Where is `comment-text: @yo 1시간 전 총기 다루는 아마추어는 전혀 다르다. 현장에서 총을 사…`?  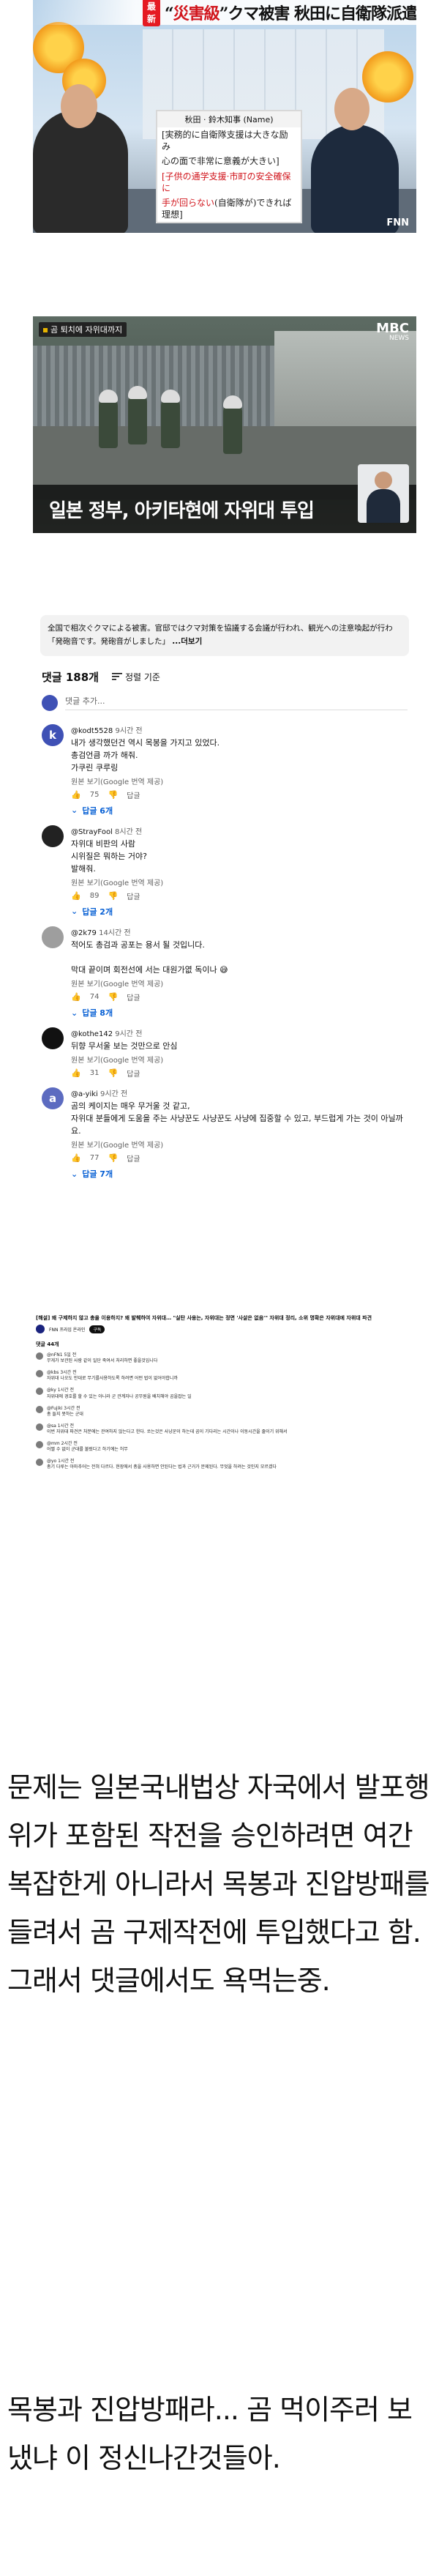
comment-text: @yo 1시간 전 총기 다루는 아마추어는 전혀 다르다. 현장에서 총을 사… is located at coordinates (162, 1464).